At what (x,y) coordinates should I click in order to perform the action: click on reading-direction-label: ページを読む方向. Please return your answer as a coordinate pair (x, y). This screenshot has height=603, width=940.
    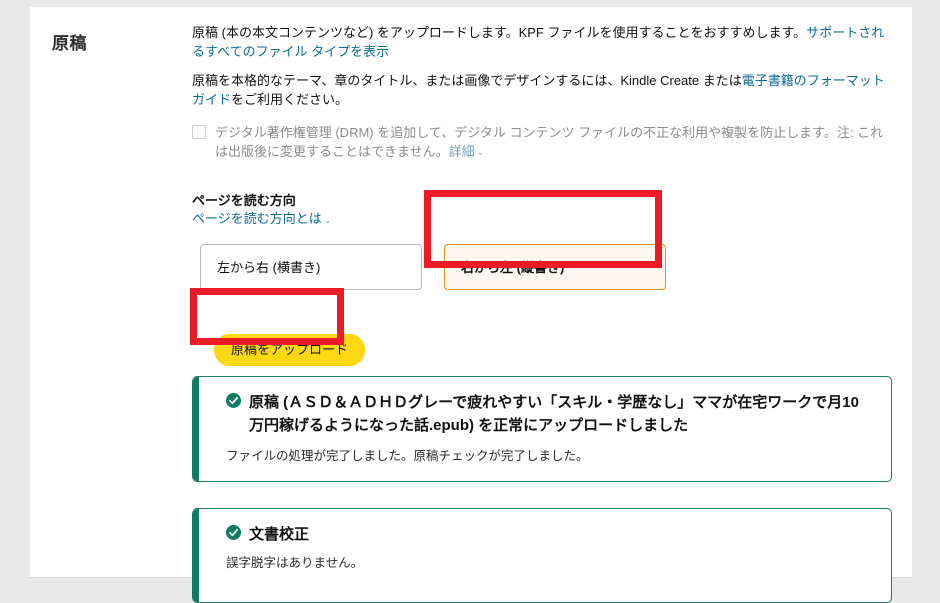
    Looking at the image, I should click on (244, 201).